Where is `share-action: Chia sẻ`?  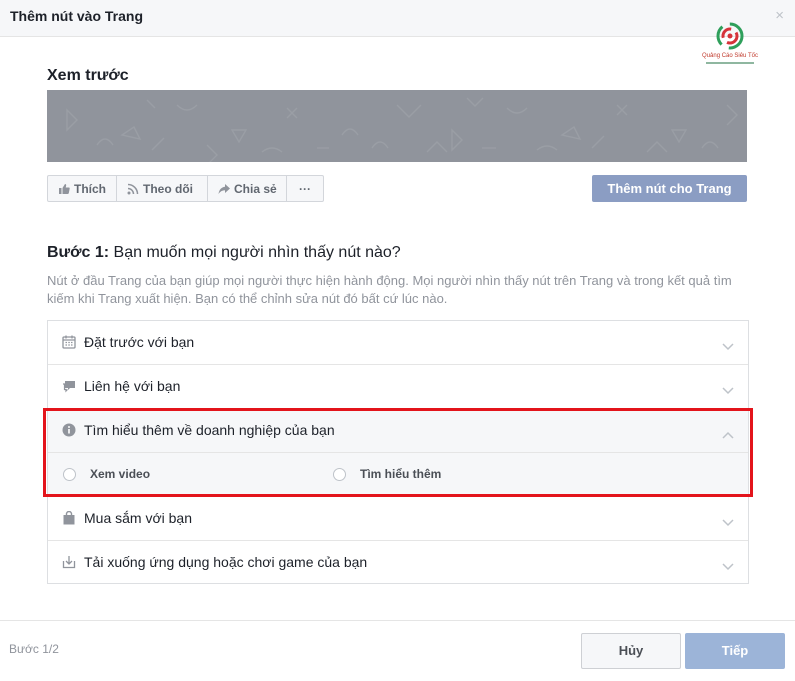 share-action: Chia sẻ is located at coordinates (247, 188).